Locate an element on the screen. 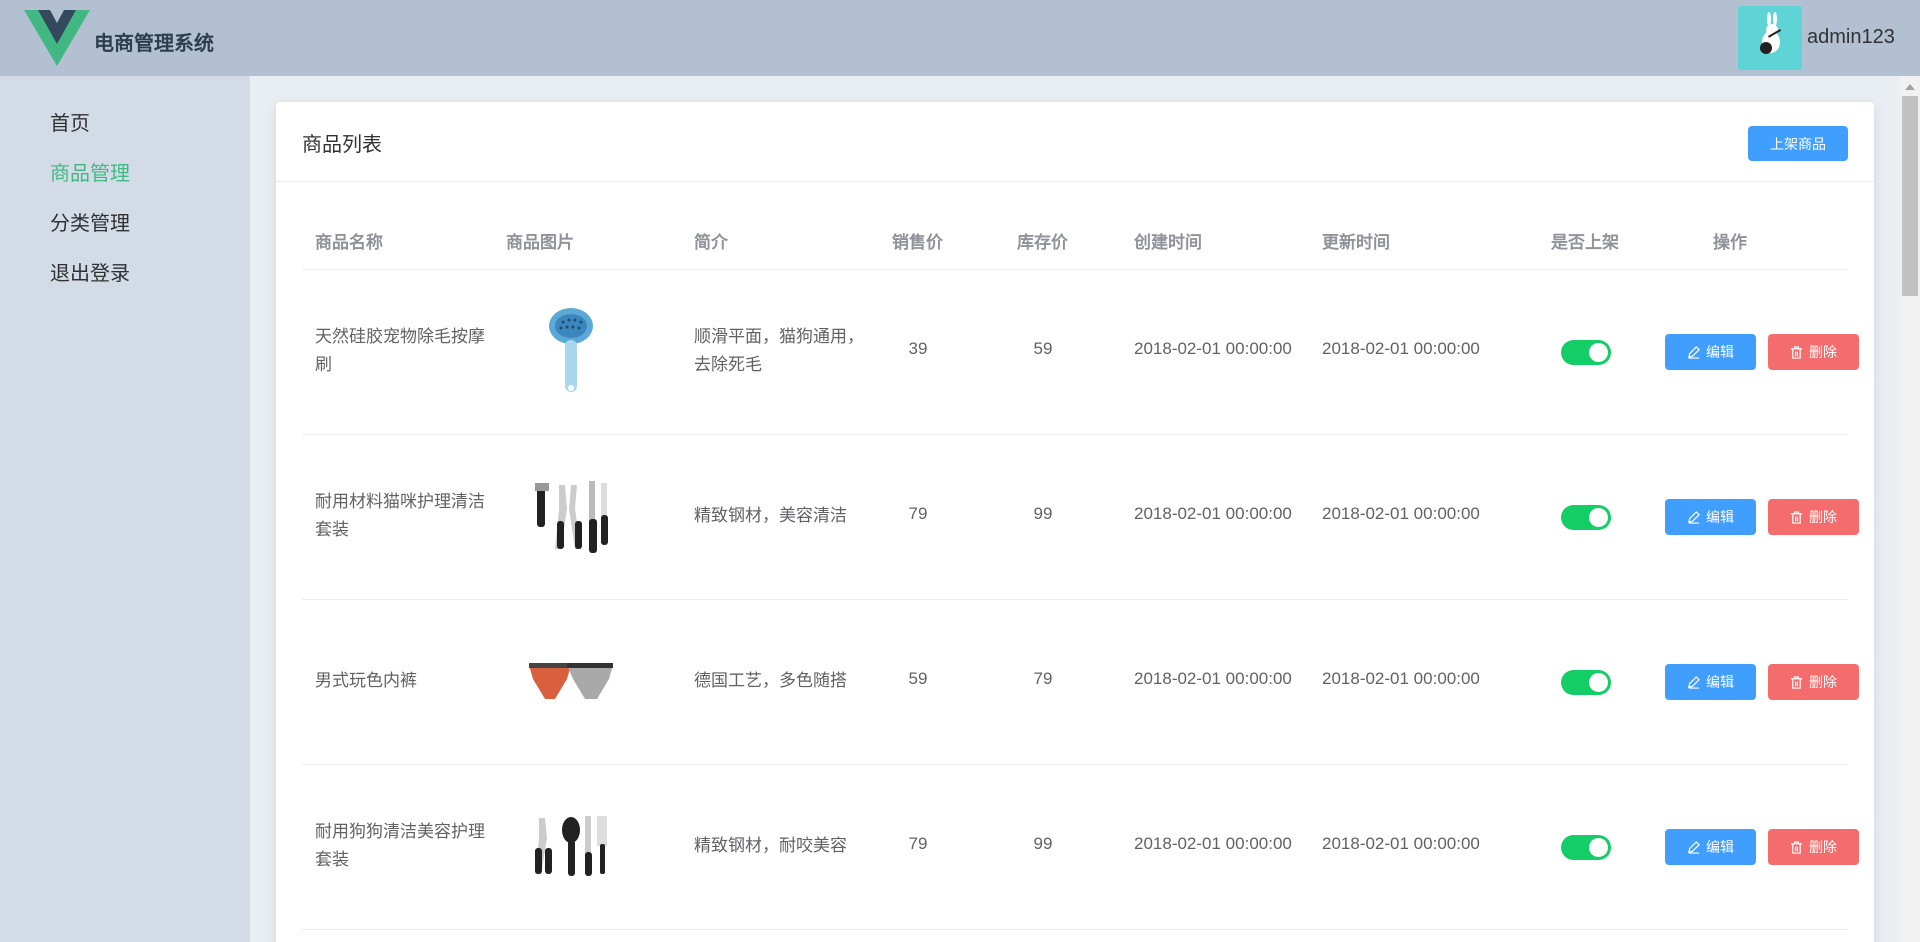  product-desc: 精致钢材，美容清洁 is located at coordinates (770, 516).